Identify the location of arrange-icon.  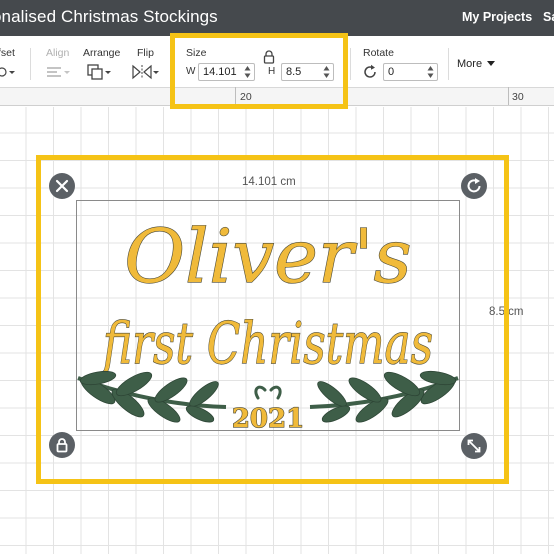
(101, 72).